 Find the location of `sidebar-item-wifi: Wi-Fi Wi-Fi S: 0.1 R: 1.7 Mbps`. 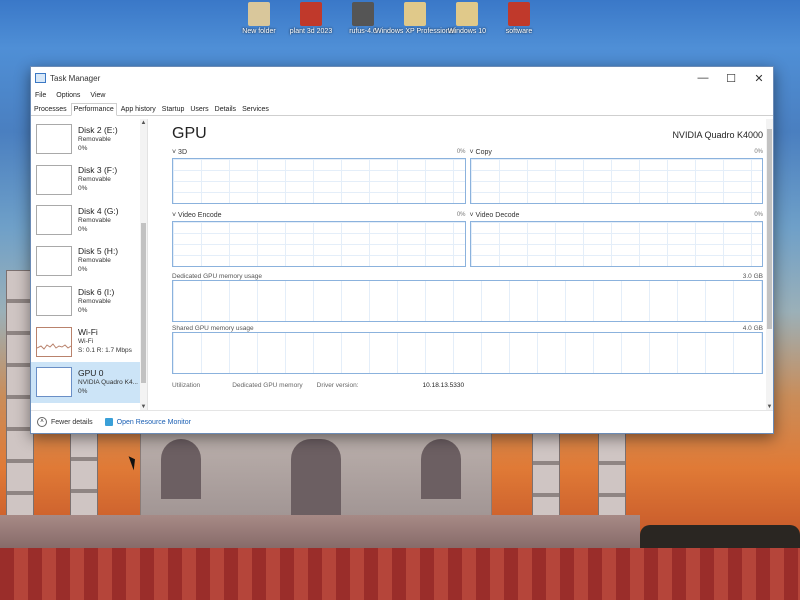

sidebar-item-wifi: Wi-Fi Wi-Fi S: 0.1 R: 1.7 Mbps is located at coordinates (89, 342).